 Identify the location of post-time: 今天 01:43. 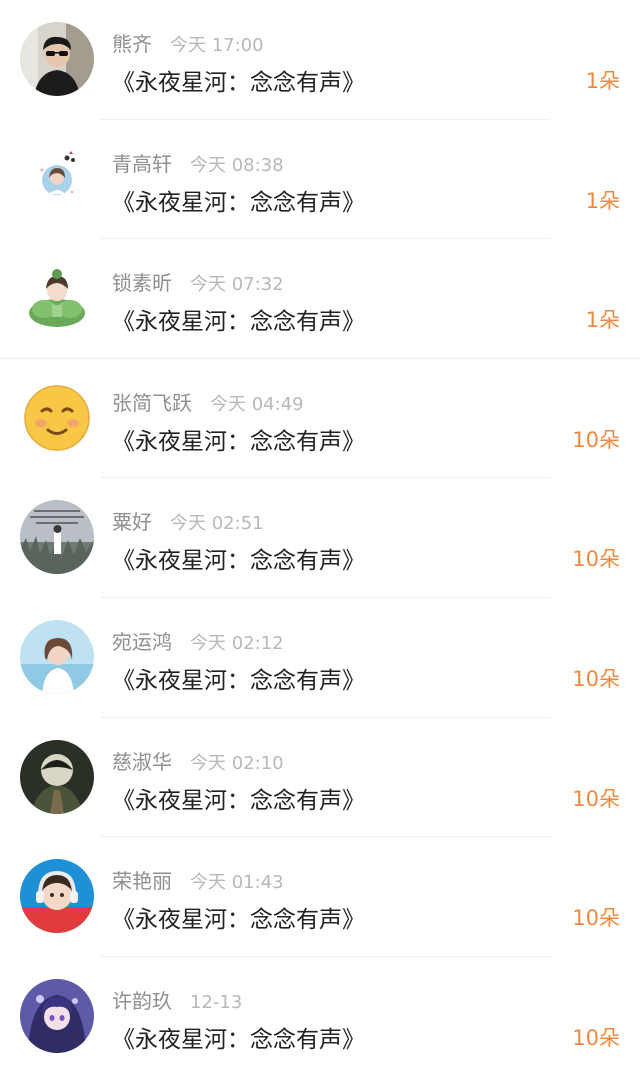
(237, 883).